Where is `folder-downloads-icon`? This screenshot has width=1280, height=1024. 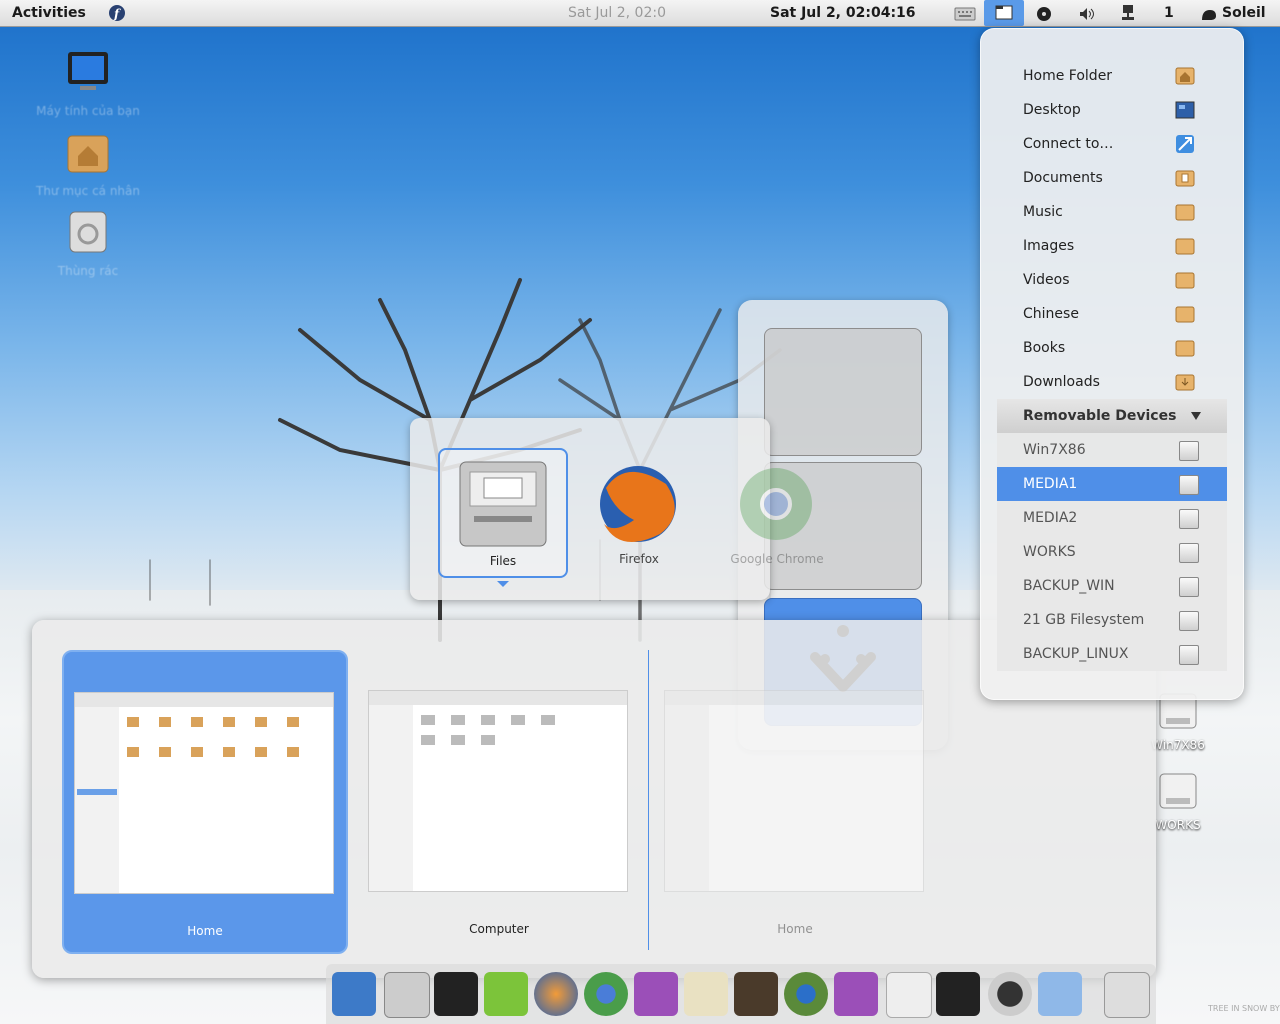 folder-downloads-icon is located at coordinates (1185, 382).